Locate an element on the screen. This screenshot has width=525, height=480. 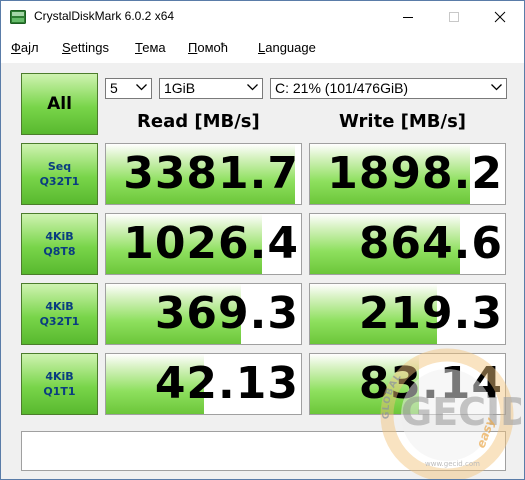
maximize-icon is located at coordinates (454, 17).